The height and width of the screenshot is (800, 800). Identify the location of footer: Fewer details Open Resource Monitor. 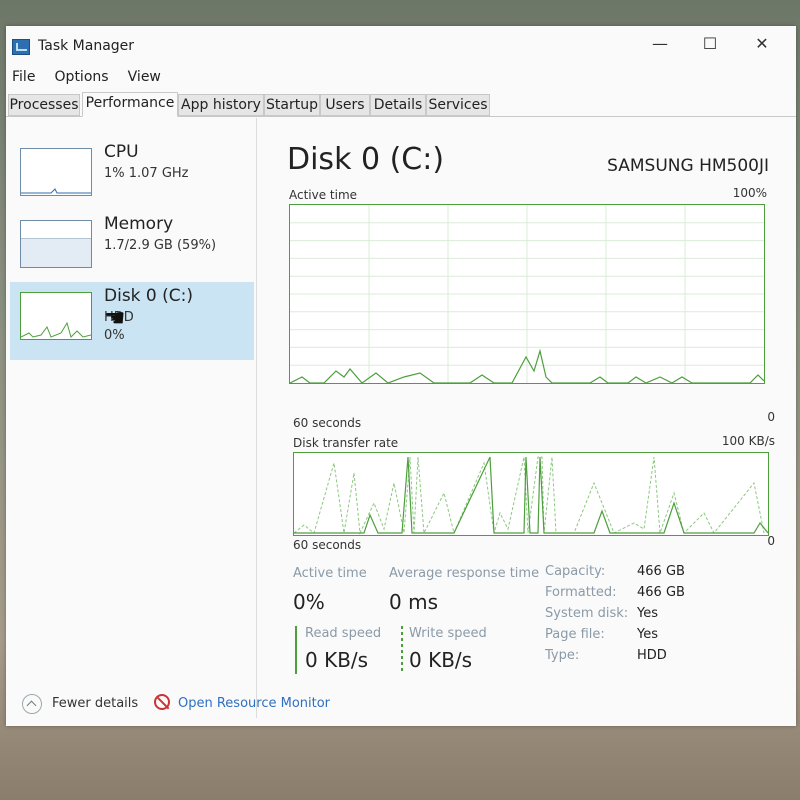
(401, 706).